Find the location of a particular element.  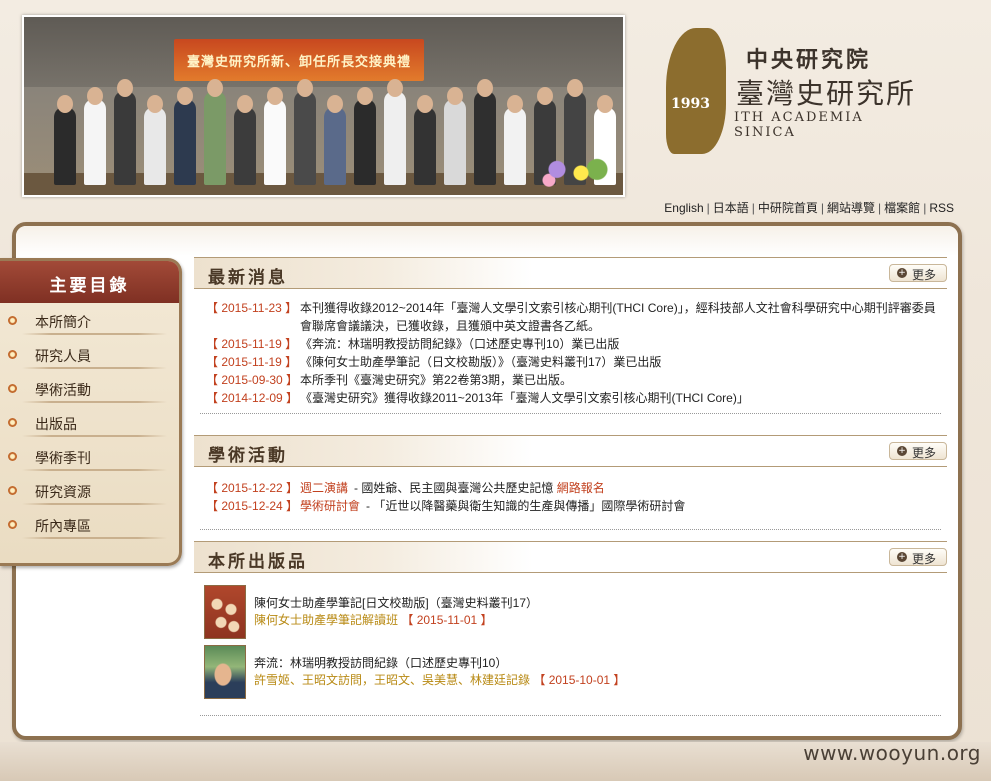

sidebar-item-resources: 研究資源 is located at coordinates (89, 490).